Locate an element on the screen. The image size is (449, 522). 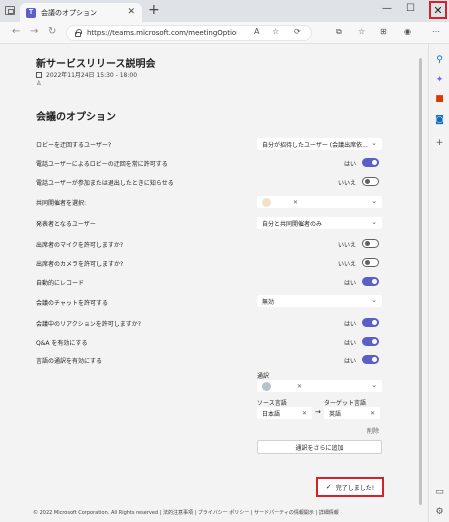
toggle-auto-record is located at coordinates (370, 281).